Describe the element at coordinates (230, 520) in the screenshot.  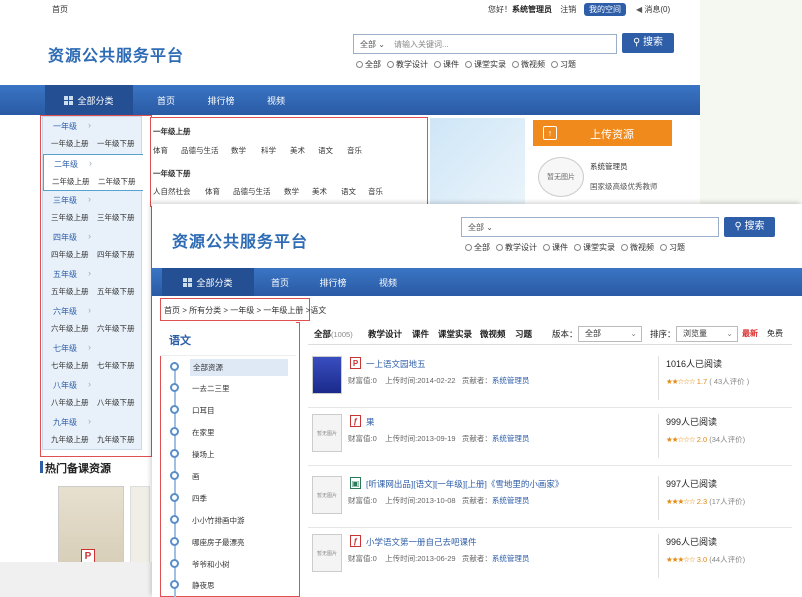
I see `sidebar-item: 小小竹排画中游` at that location.